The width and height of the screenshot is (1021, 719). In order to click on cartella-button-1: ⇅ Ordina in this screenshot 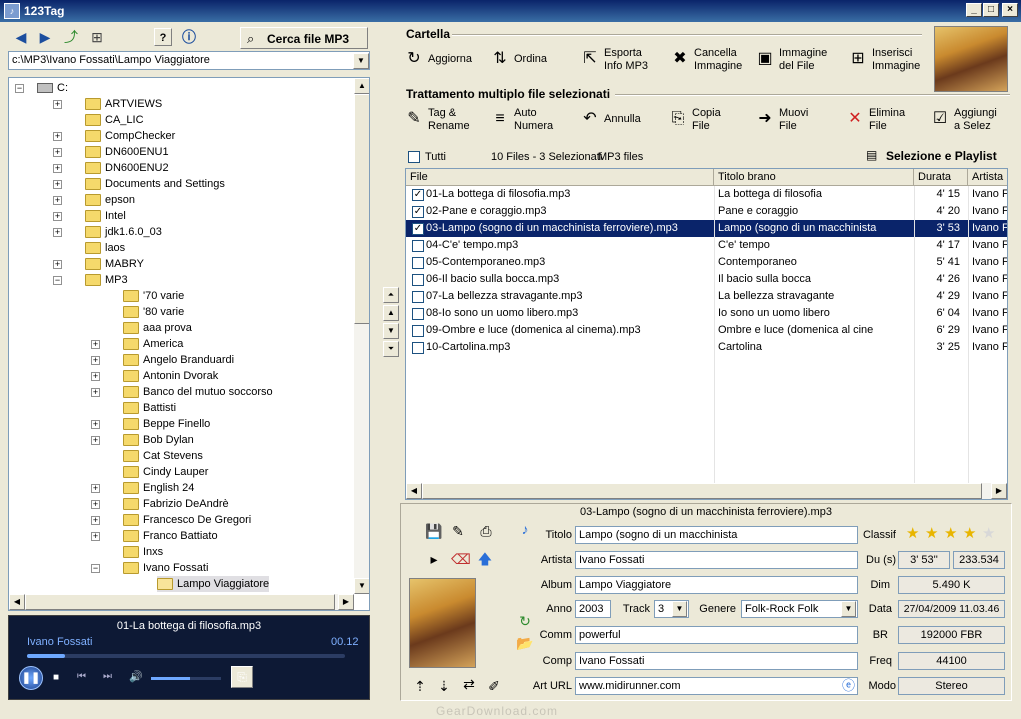, I will do `click(528, 60)`.